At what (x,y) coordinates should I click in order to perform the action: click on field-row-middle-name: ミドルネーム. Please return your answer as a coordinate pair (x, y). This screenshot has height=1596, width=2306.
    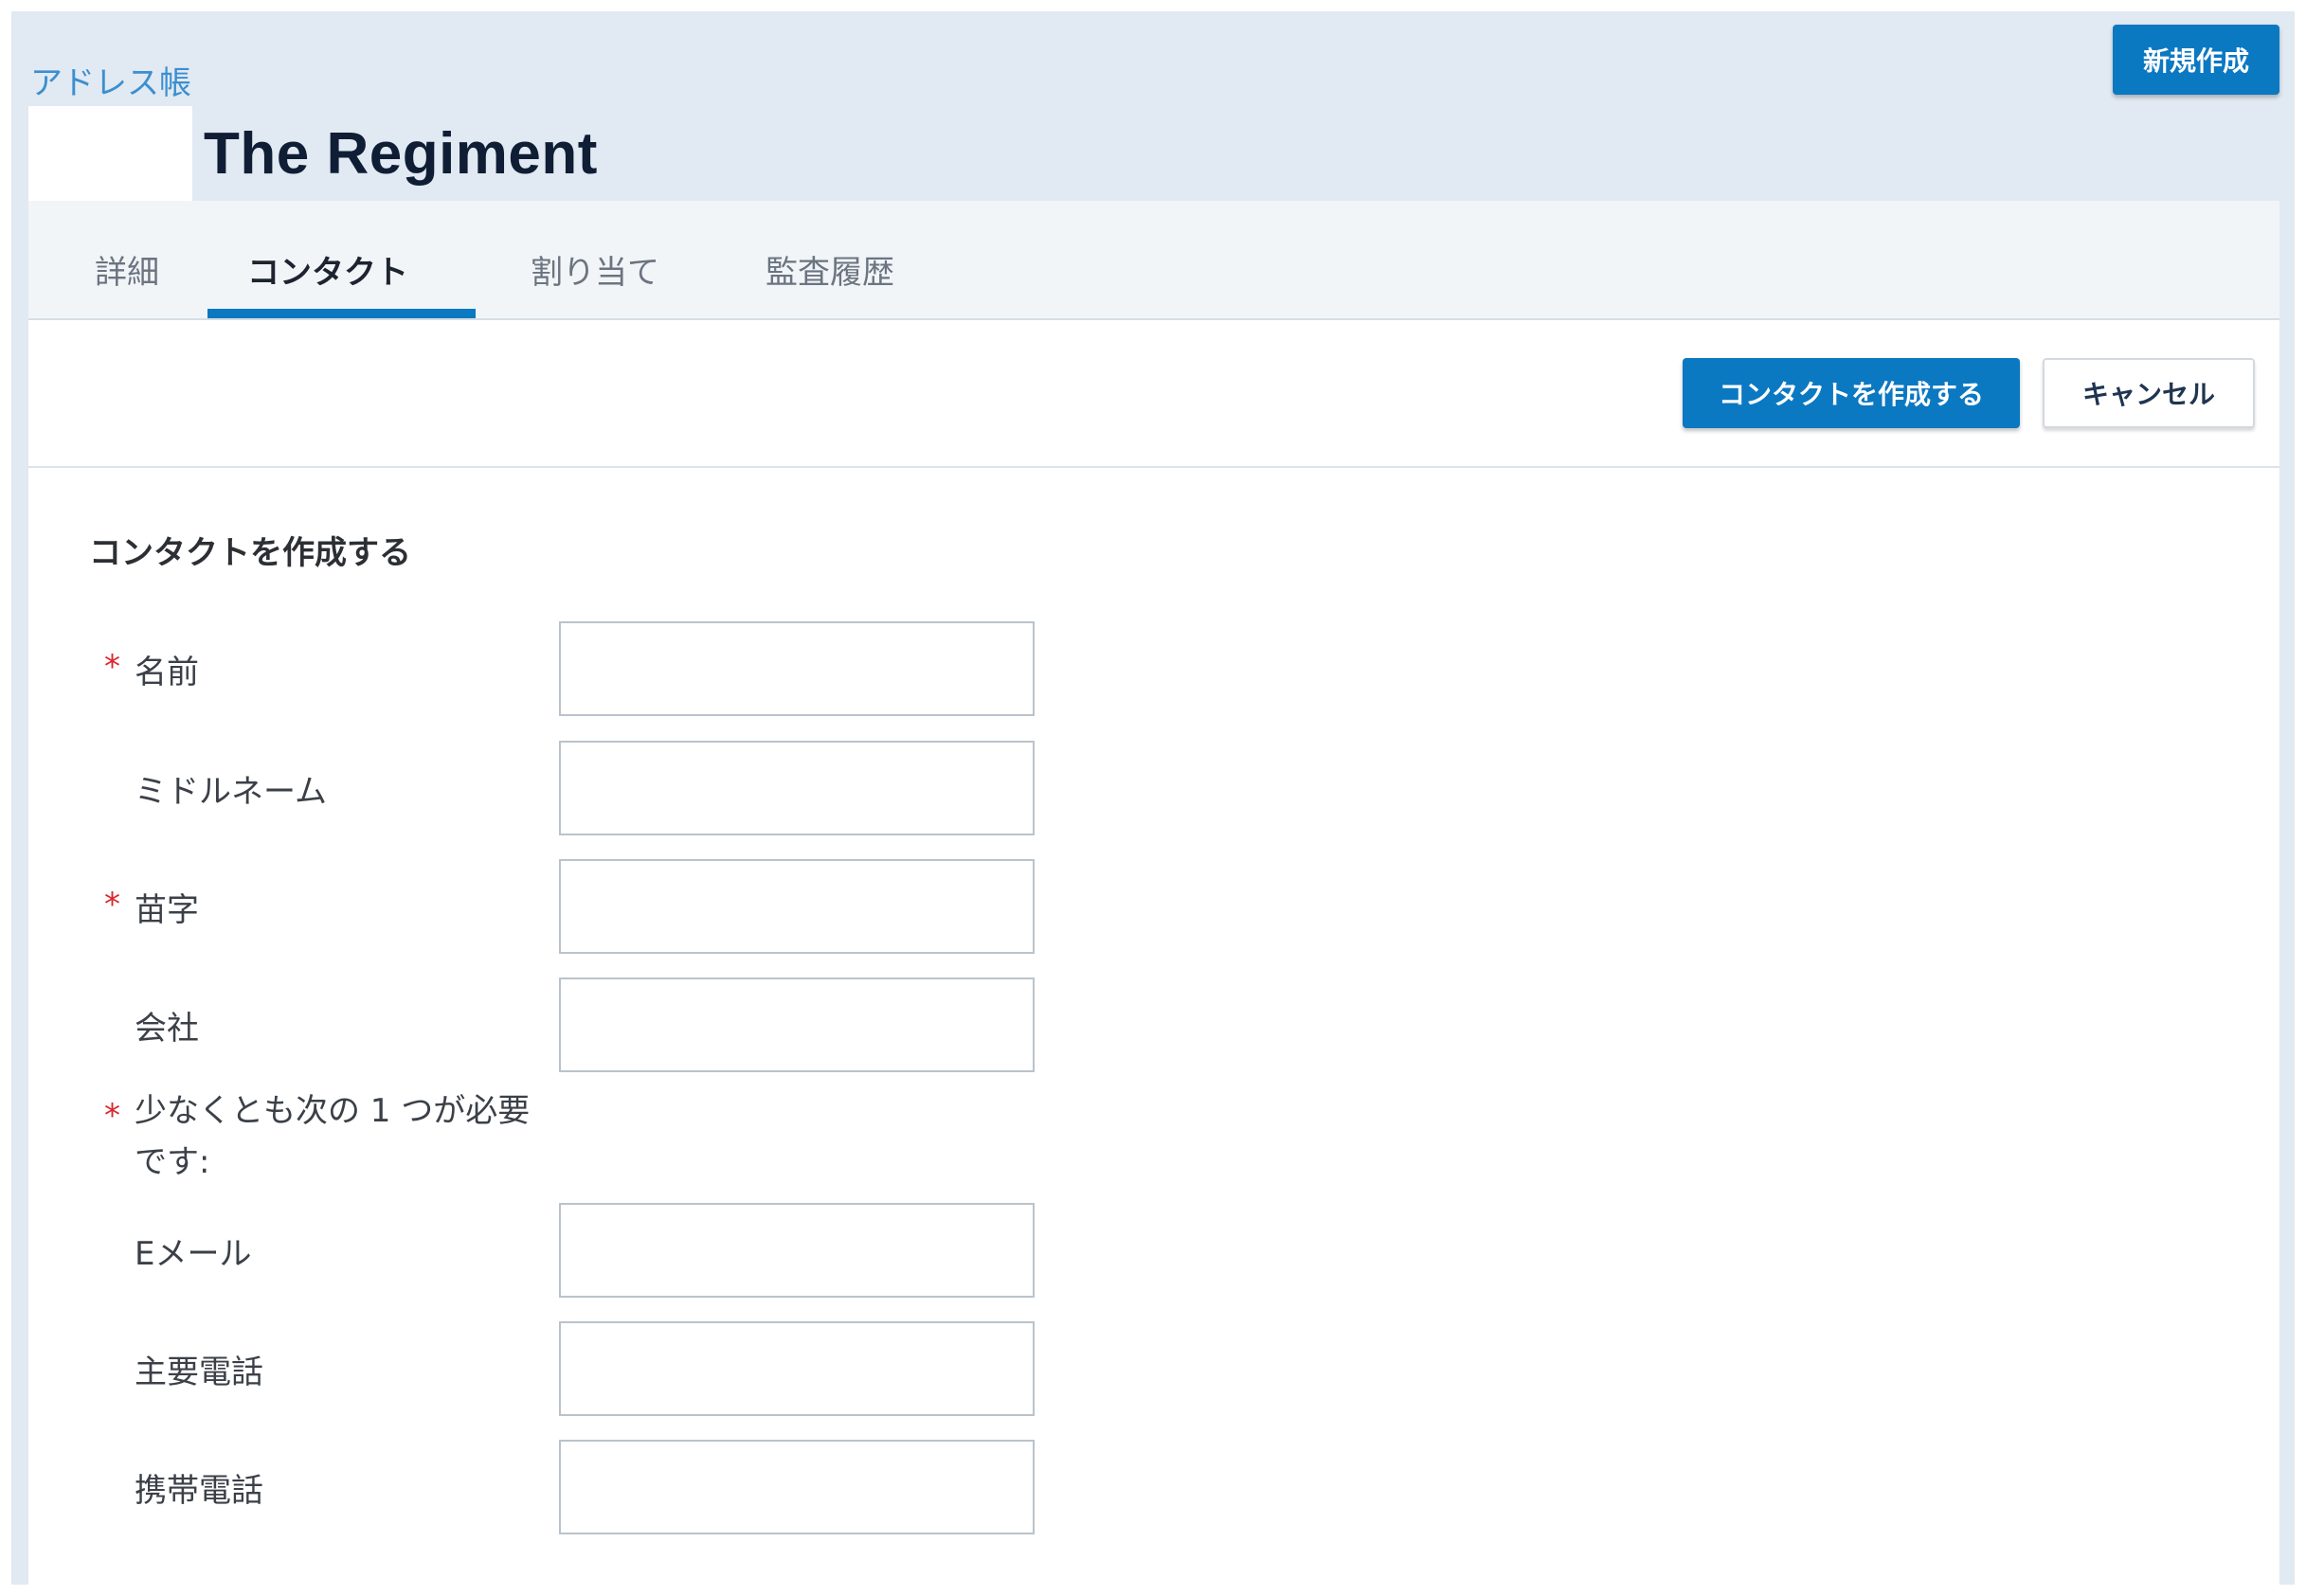
    Looking at the image, I should click on (1153, 788).